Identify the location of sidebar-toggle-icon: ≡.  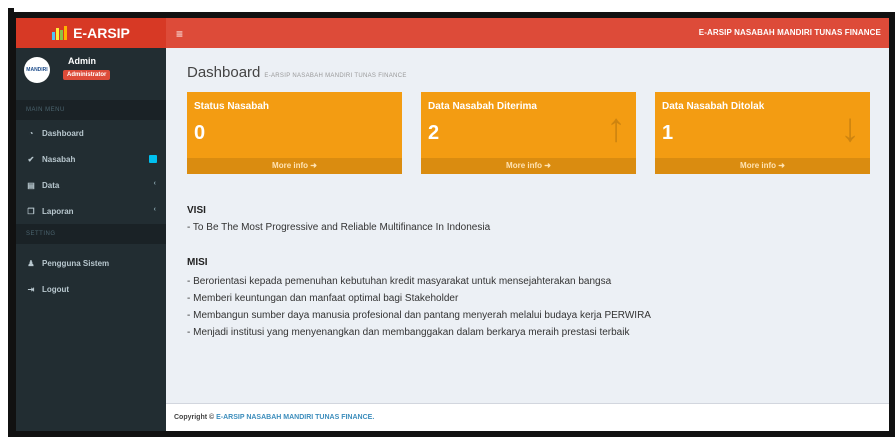
(179, 34).